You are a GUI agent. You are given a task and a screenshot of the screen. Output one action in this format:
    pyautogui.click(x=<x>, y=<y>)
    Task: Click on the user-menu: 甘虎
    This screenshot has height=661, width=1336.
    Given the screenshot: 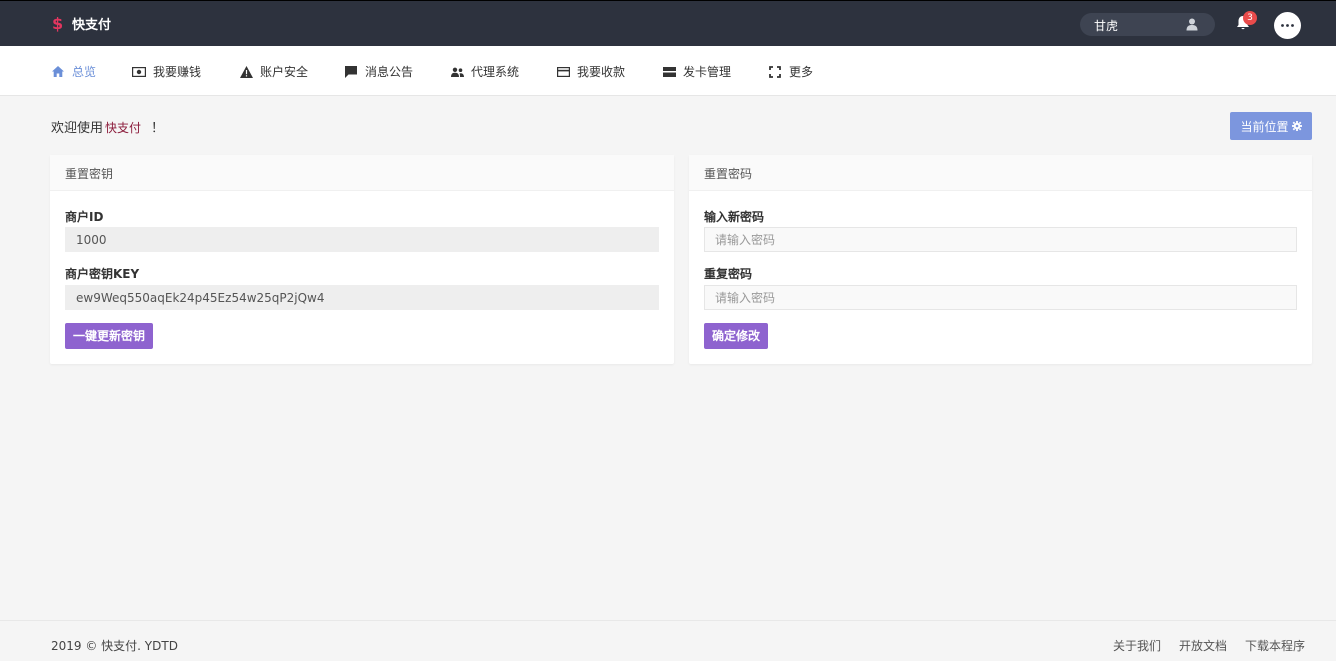 What is the action you would take?
    pyautogui.click(x=1147, y=24)
    